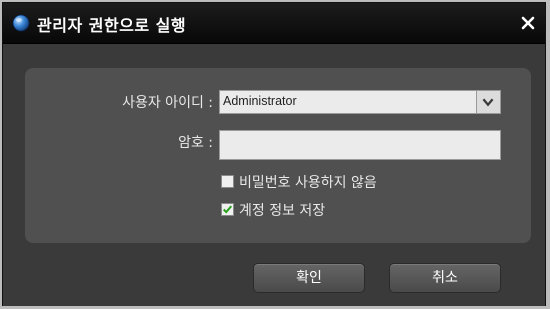 The width and height of the screenshot is (550, 309). Describe the element at coordinates (167, 103) in the screenshot. I see `user-id-label: 사용자 아이디 :` at that location.